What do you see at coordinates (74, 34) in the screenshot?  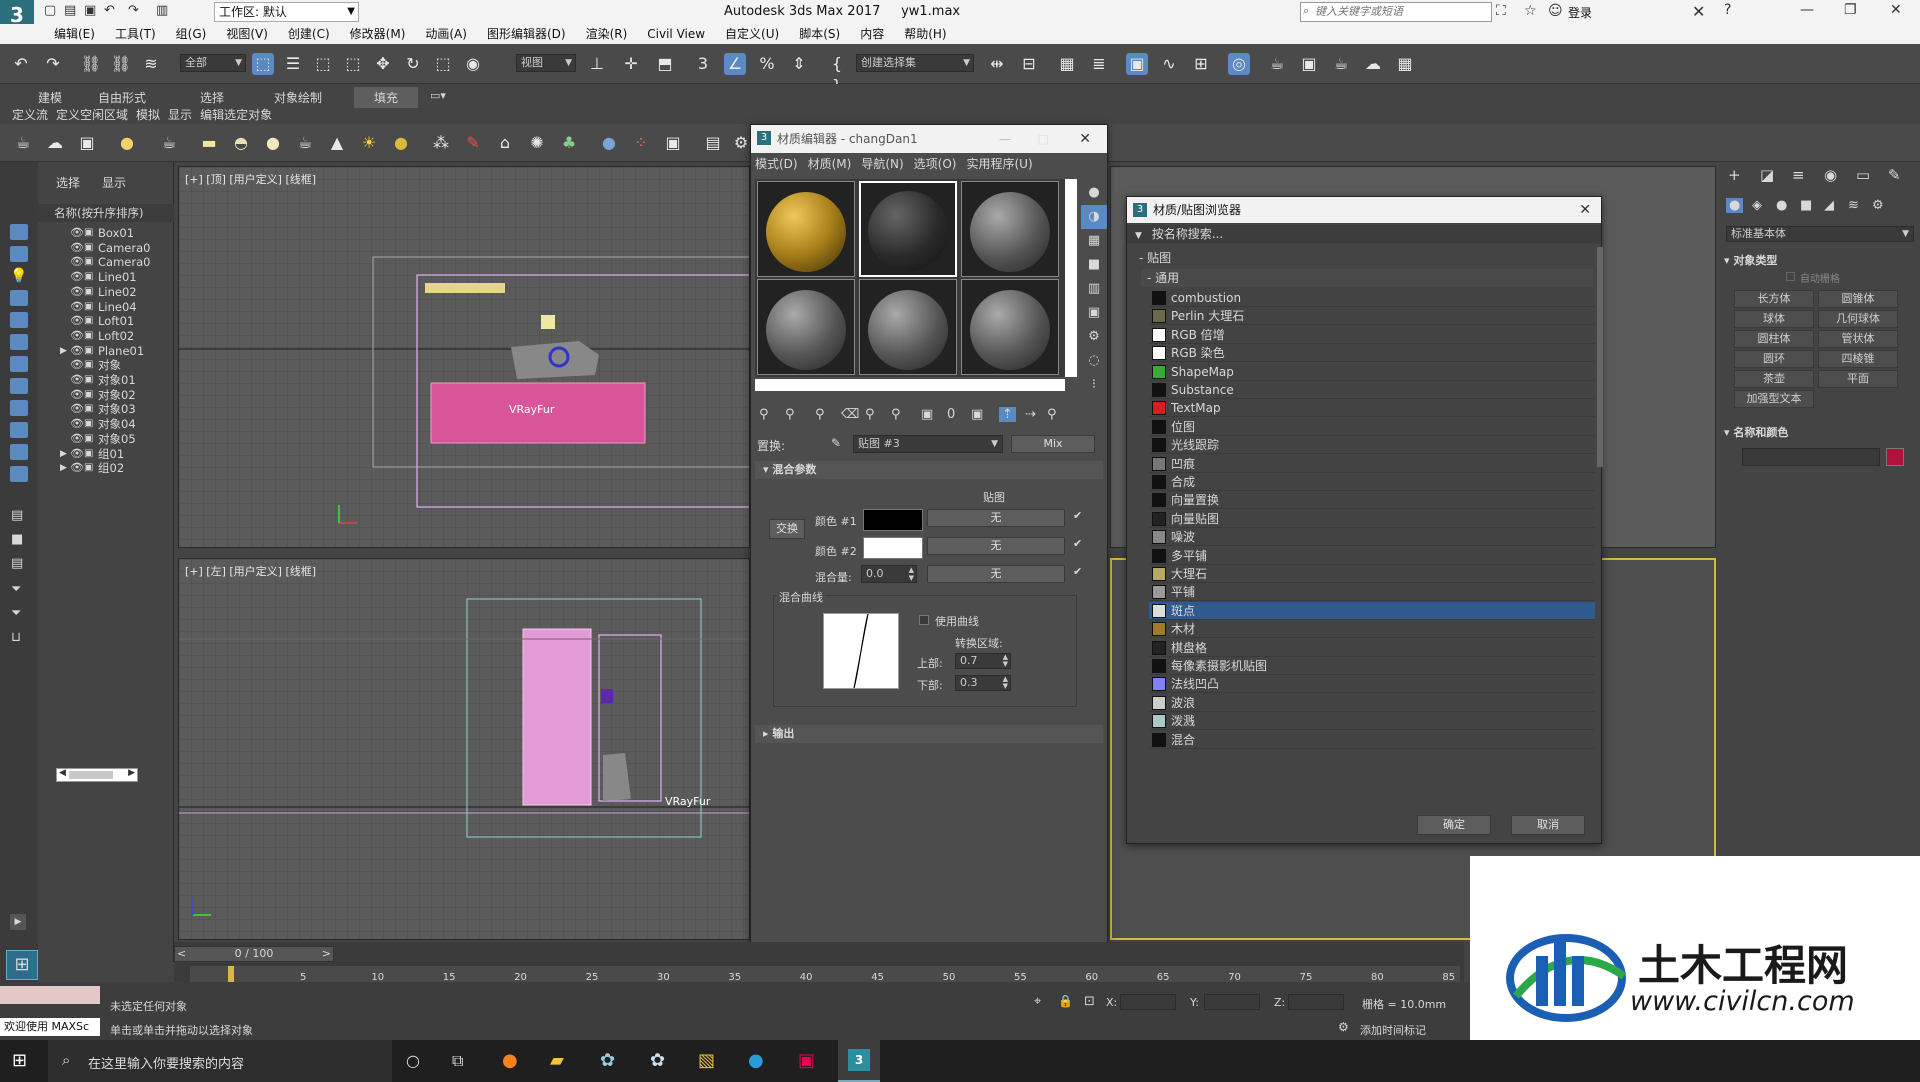 I see `menu-edit: 编辑(E)` at bounding box center [74, 34].